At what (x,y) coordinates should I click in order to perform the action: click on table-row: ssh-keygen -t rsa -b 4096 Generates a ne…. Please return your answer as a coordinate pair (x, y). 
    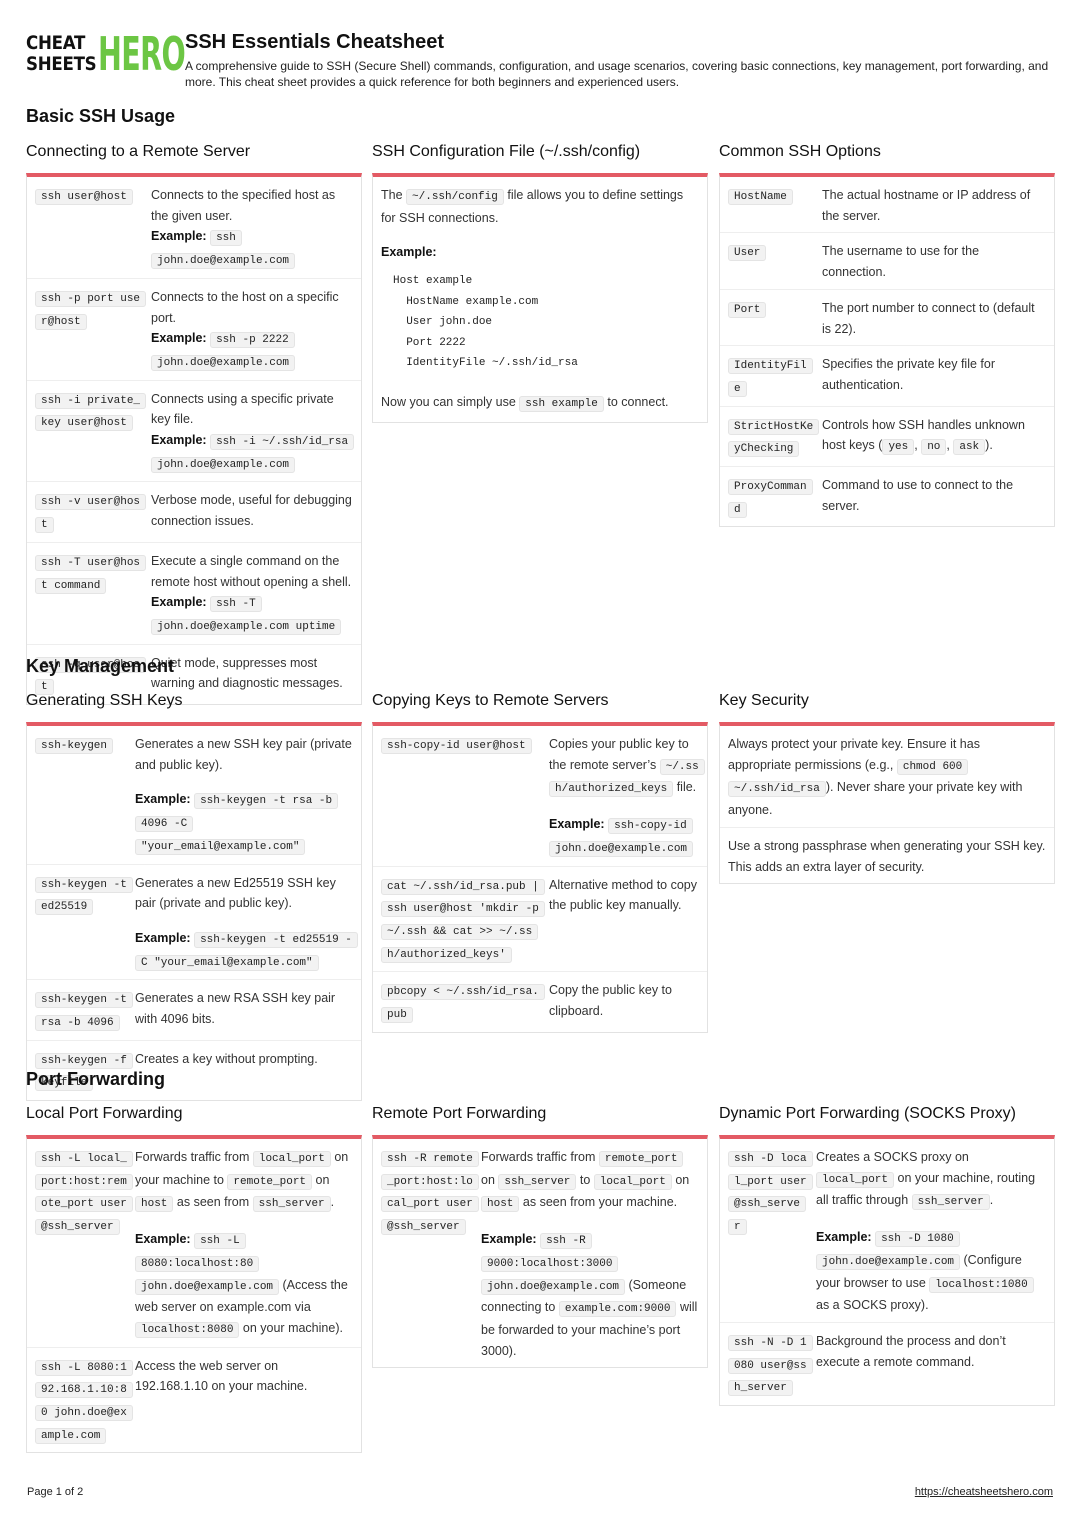
    Looking at the image, I should click on (194, 1009).